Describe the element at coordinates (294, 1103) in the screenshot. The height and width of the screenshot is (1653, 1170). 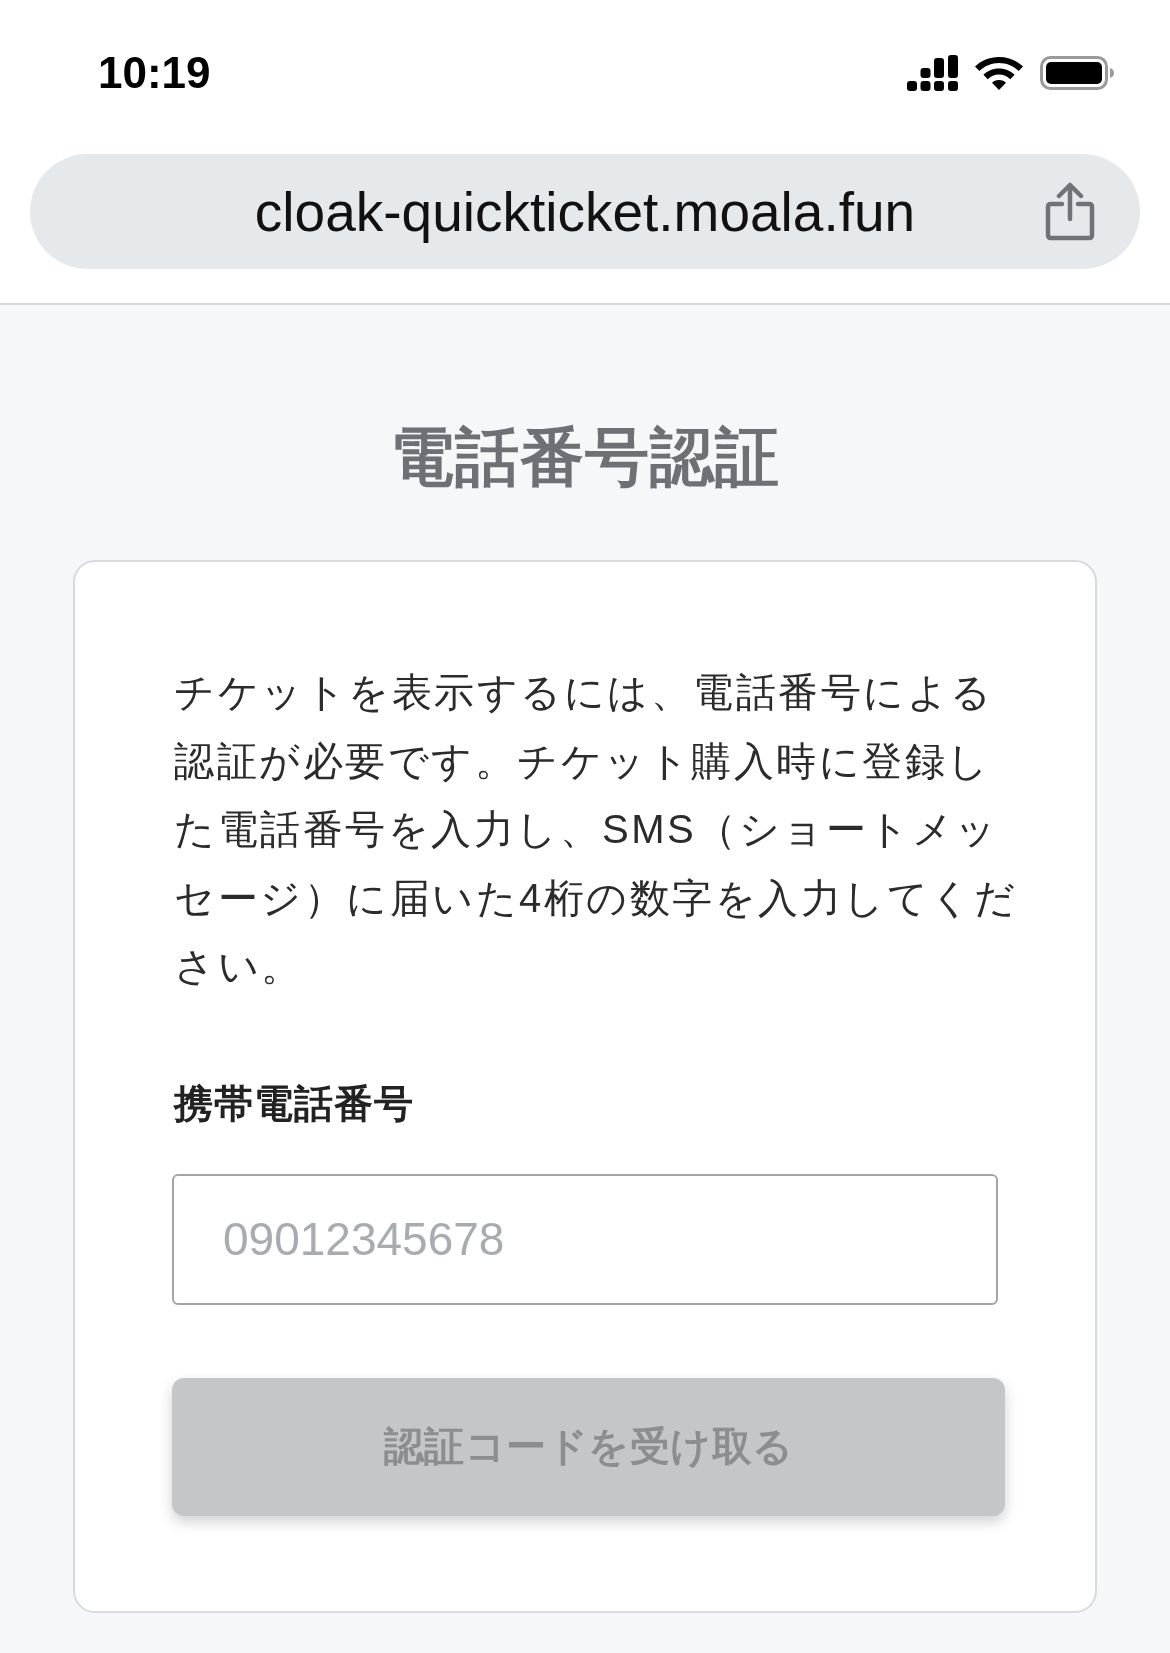
I see `phone-field-label: 携帯電話番号` at that location.